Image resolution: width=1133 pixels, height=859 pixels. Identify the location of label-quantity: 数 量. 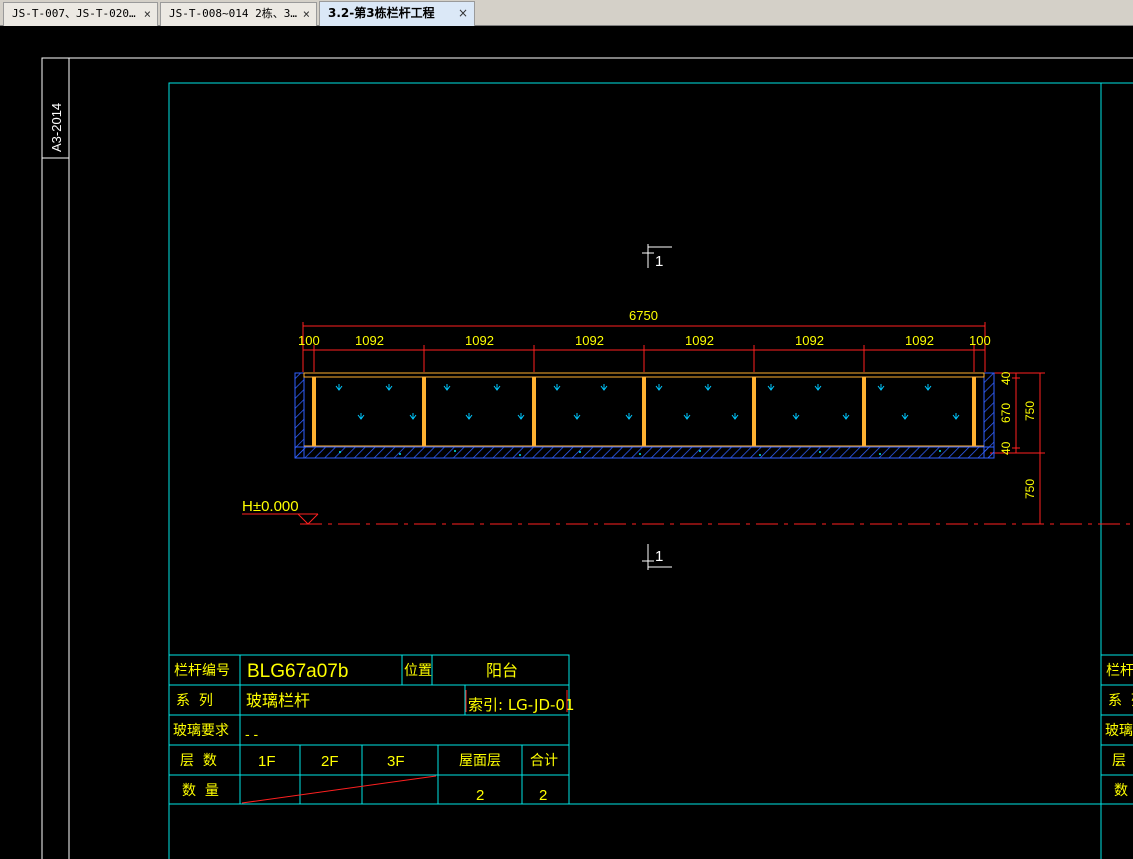
(200, 791).